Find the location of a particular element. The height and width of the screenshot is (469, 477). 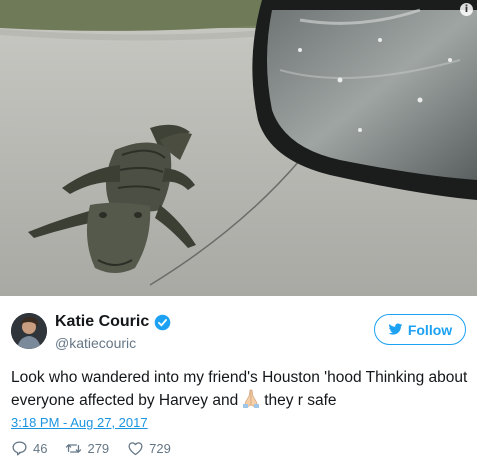

handle: @katiecouric is located at coordinates (113, 343).